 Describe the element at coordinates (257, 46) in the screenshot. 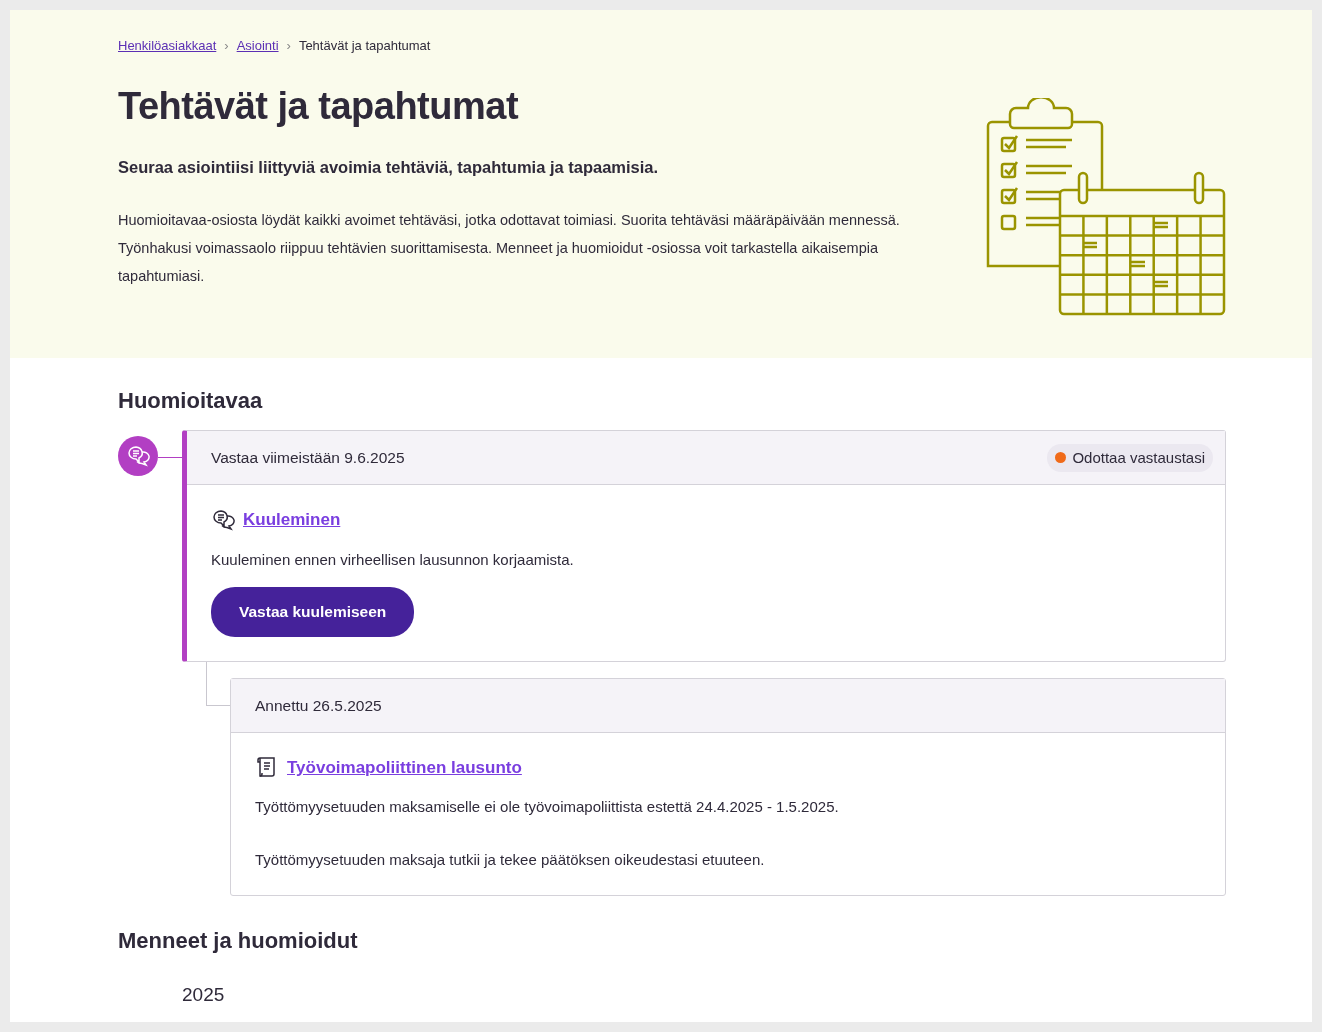

I see `breadcrumb-link: Asiointi` at that location.